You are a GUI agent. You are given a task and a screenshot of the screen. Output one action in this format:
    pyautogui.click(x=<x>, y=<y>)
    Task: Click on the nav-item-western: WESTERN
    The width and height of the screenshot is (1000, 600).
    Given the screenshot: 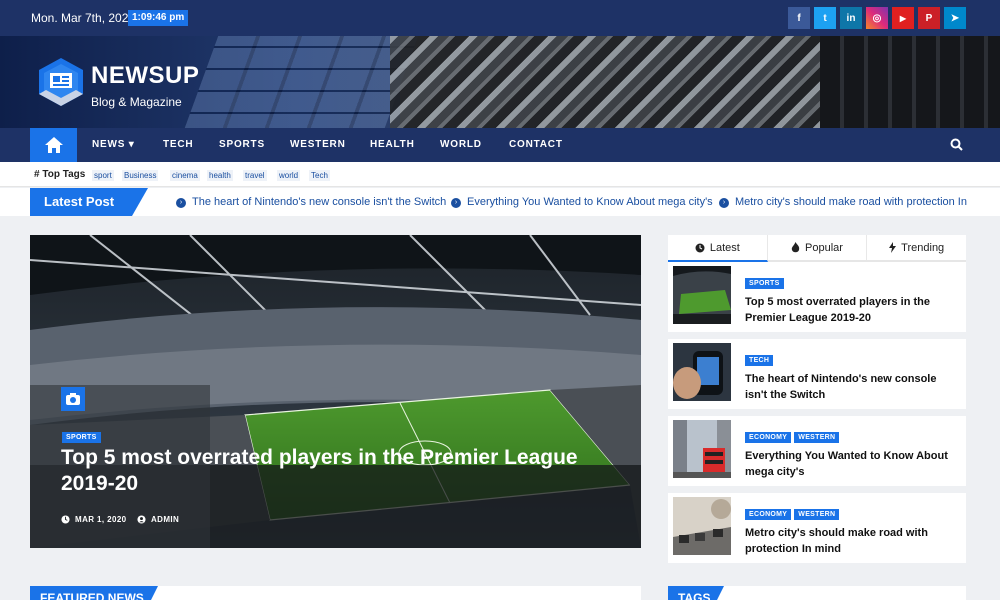 What is the action you would take?
    pyautogui.click(x=318, y=144)
    